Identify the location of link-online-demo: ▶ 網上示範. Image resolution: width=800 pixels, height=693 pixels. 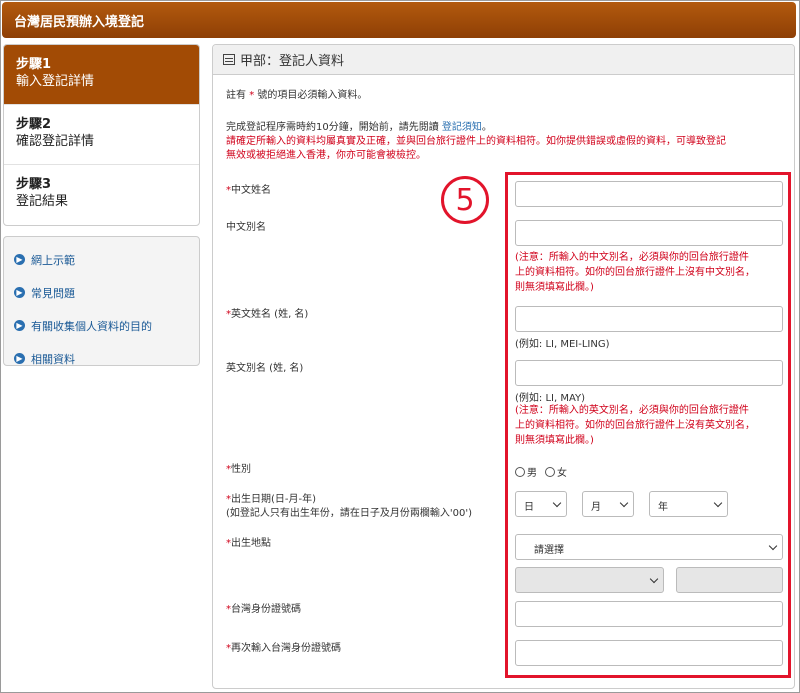
(101, 259).